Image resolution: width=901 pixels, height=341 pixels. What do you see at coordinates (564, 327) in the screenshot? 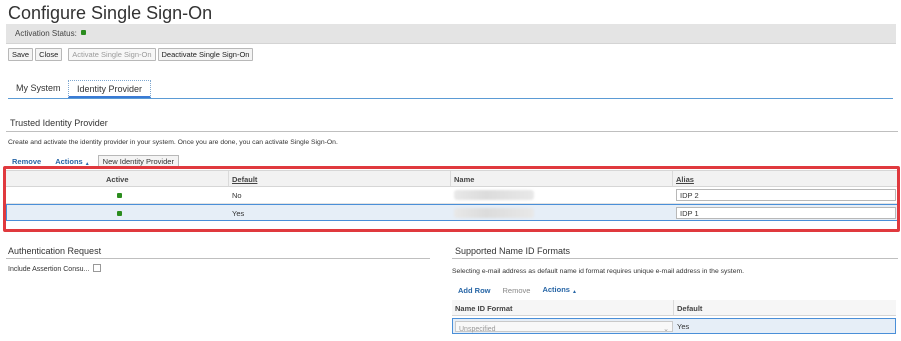
I see `name-id-format-select: Unspecified ⌄` at bounding box center [564, 327].